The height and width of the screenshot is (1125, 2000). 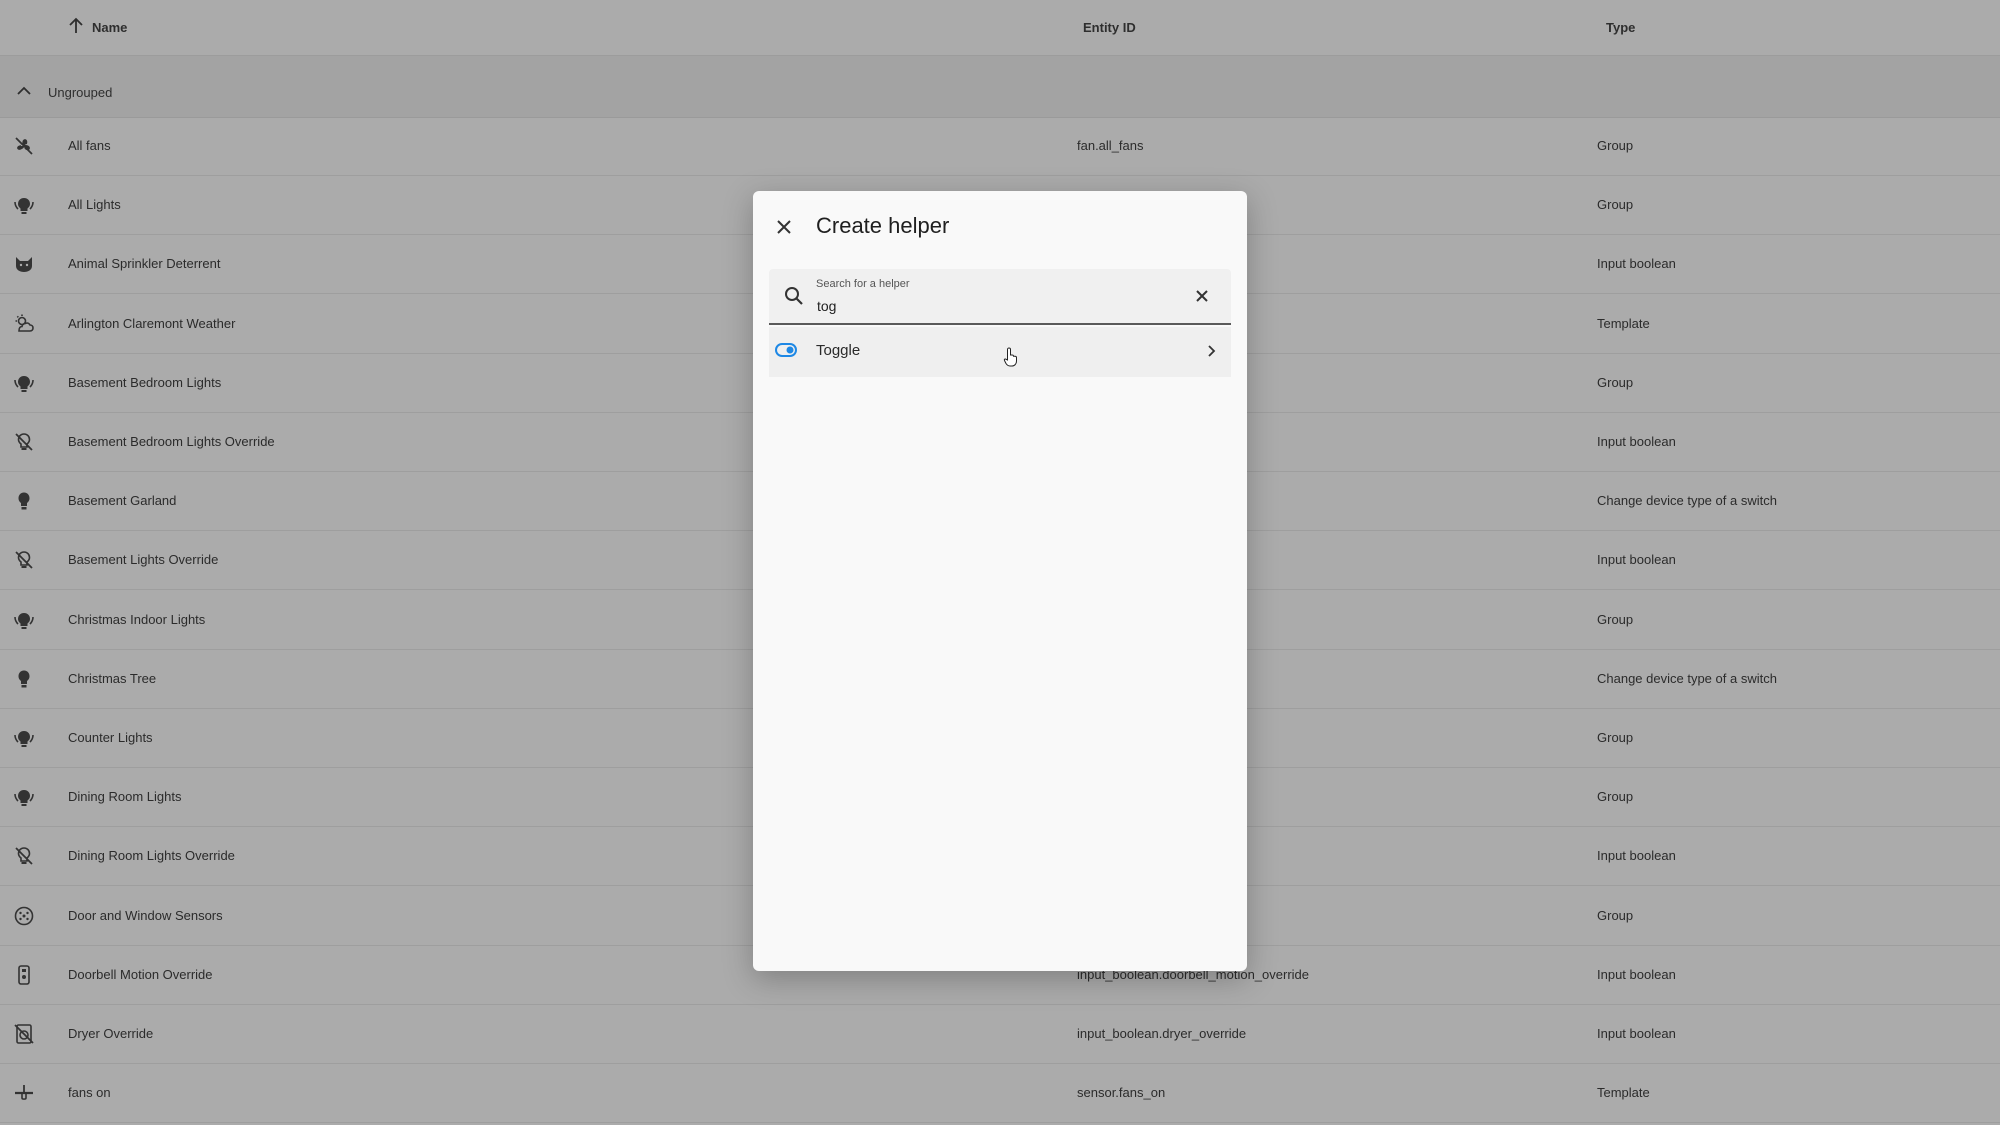 What do you see at coordinates (125, 797) in the screenshot?
I see `row-name: Dining Room Lights` at bounding box center [125, 797].